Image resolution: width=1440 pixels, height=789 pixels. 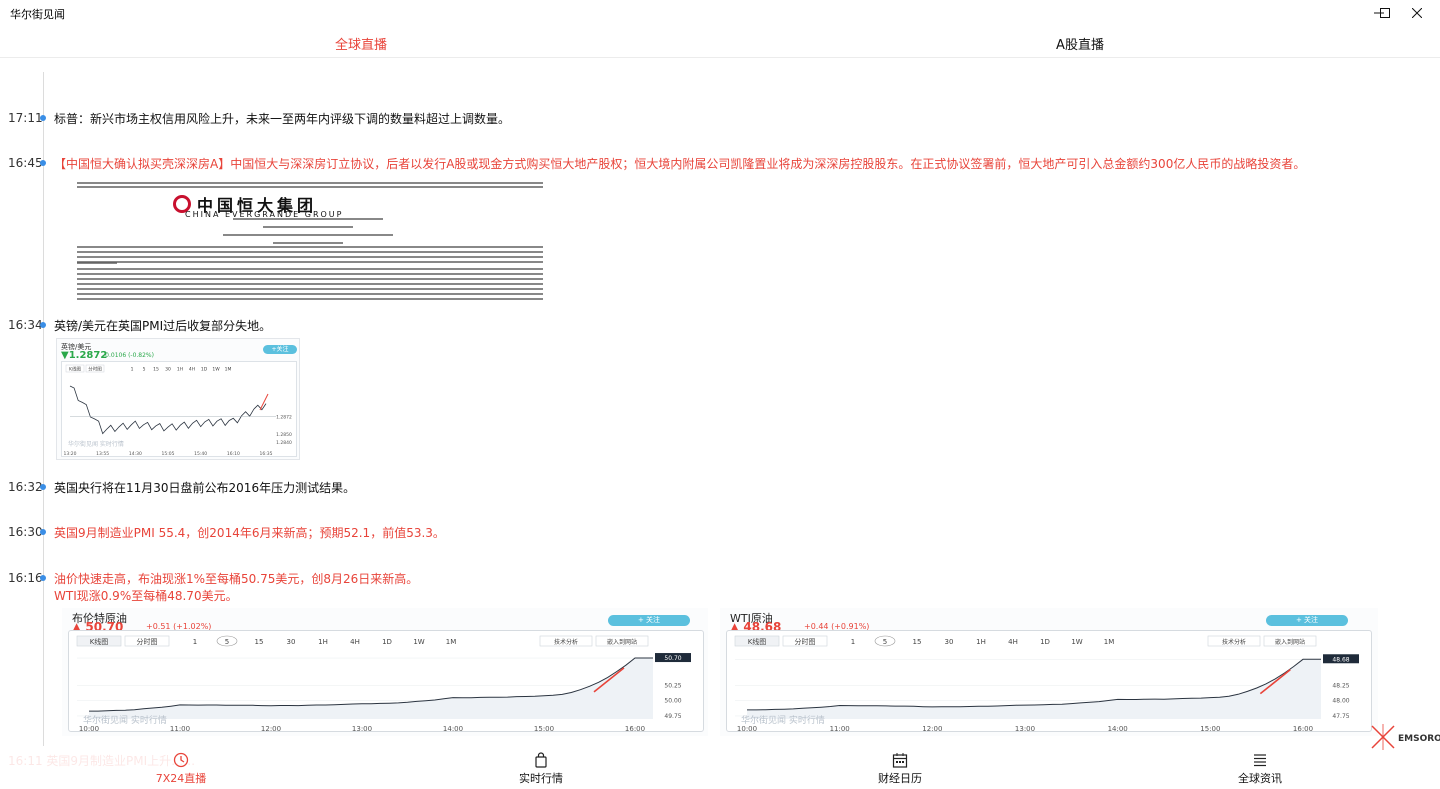 I want to click on x-tick-label: 11:00, so click(x=840, y=729).